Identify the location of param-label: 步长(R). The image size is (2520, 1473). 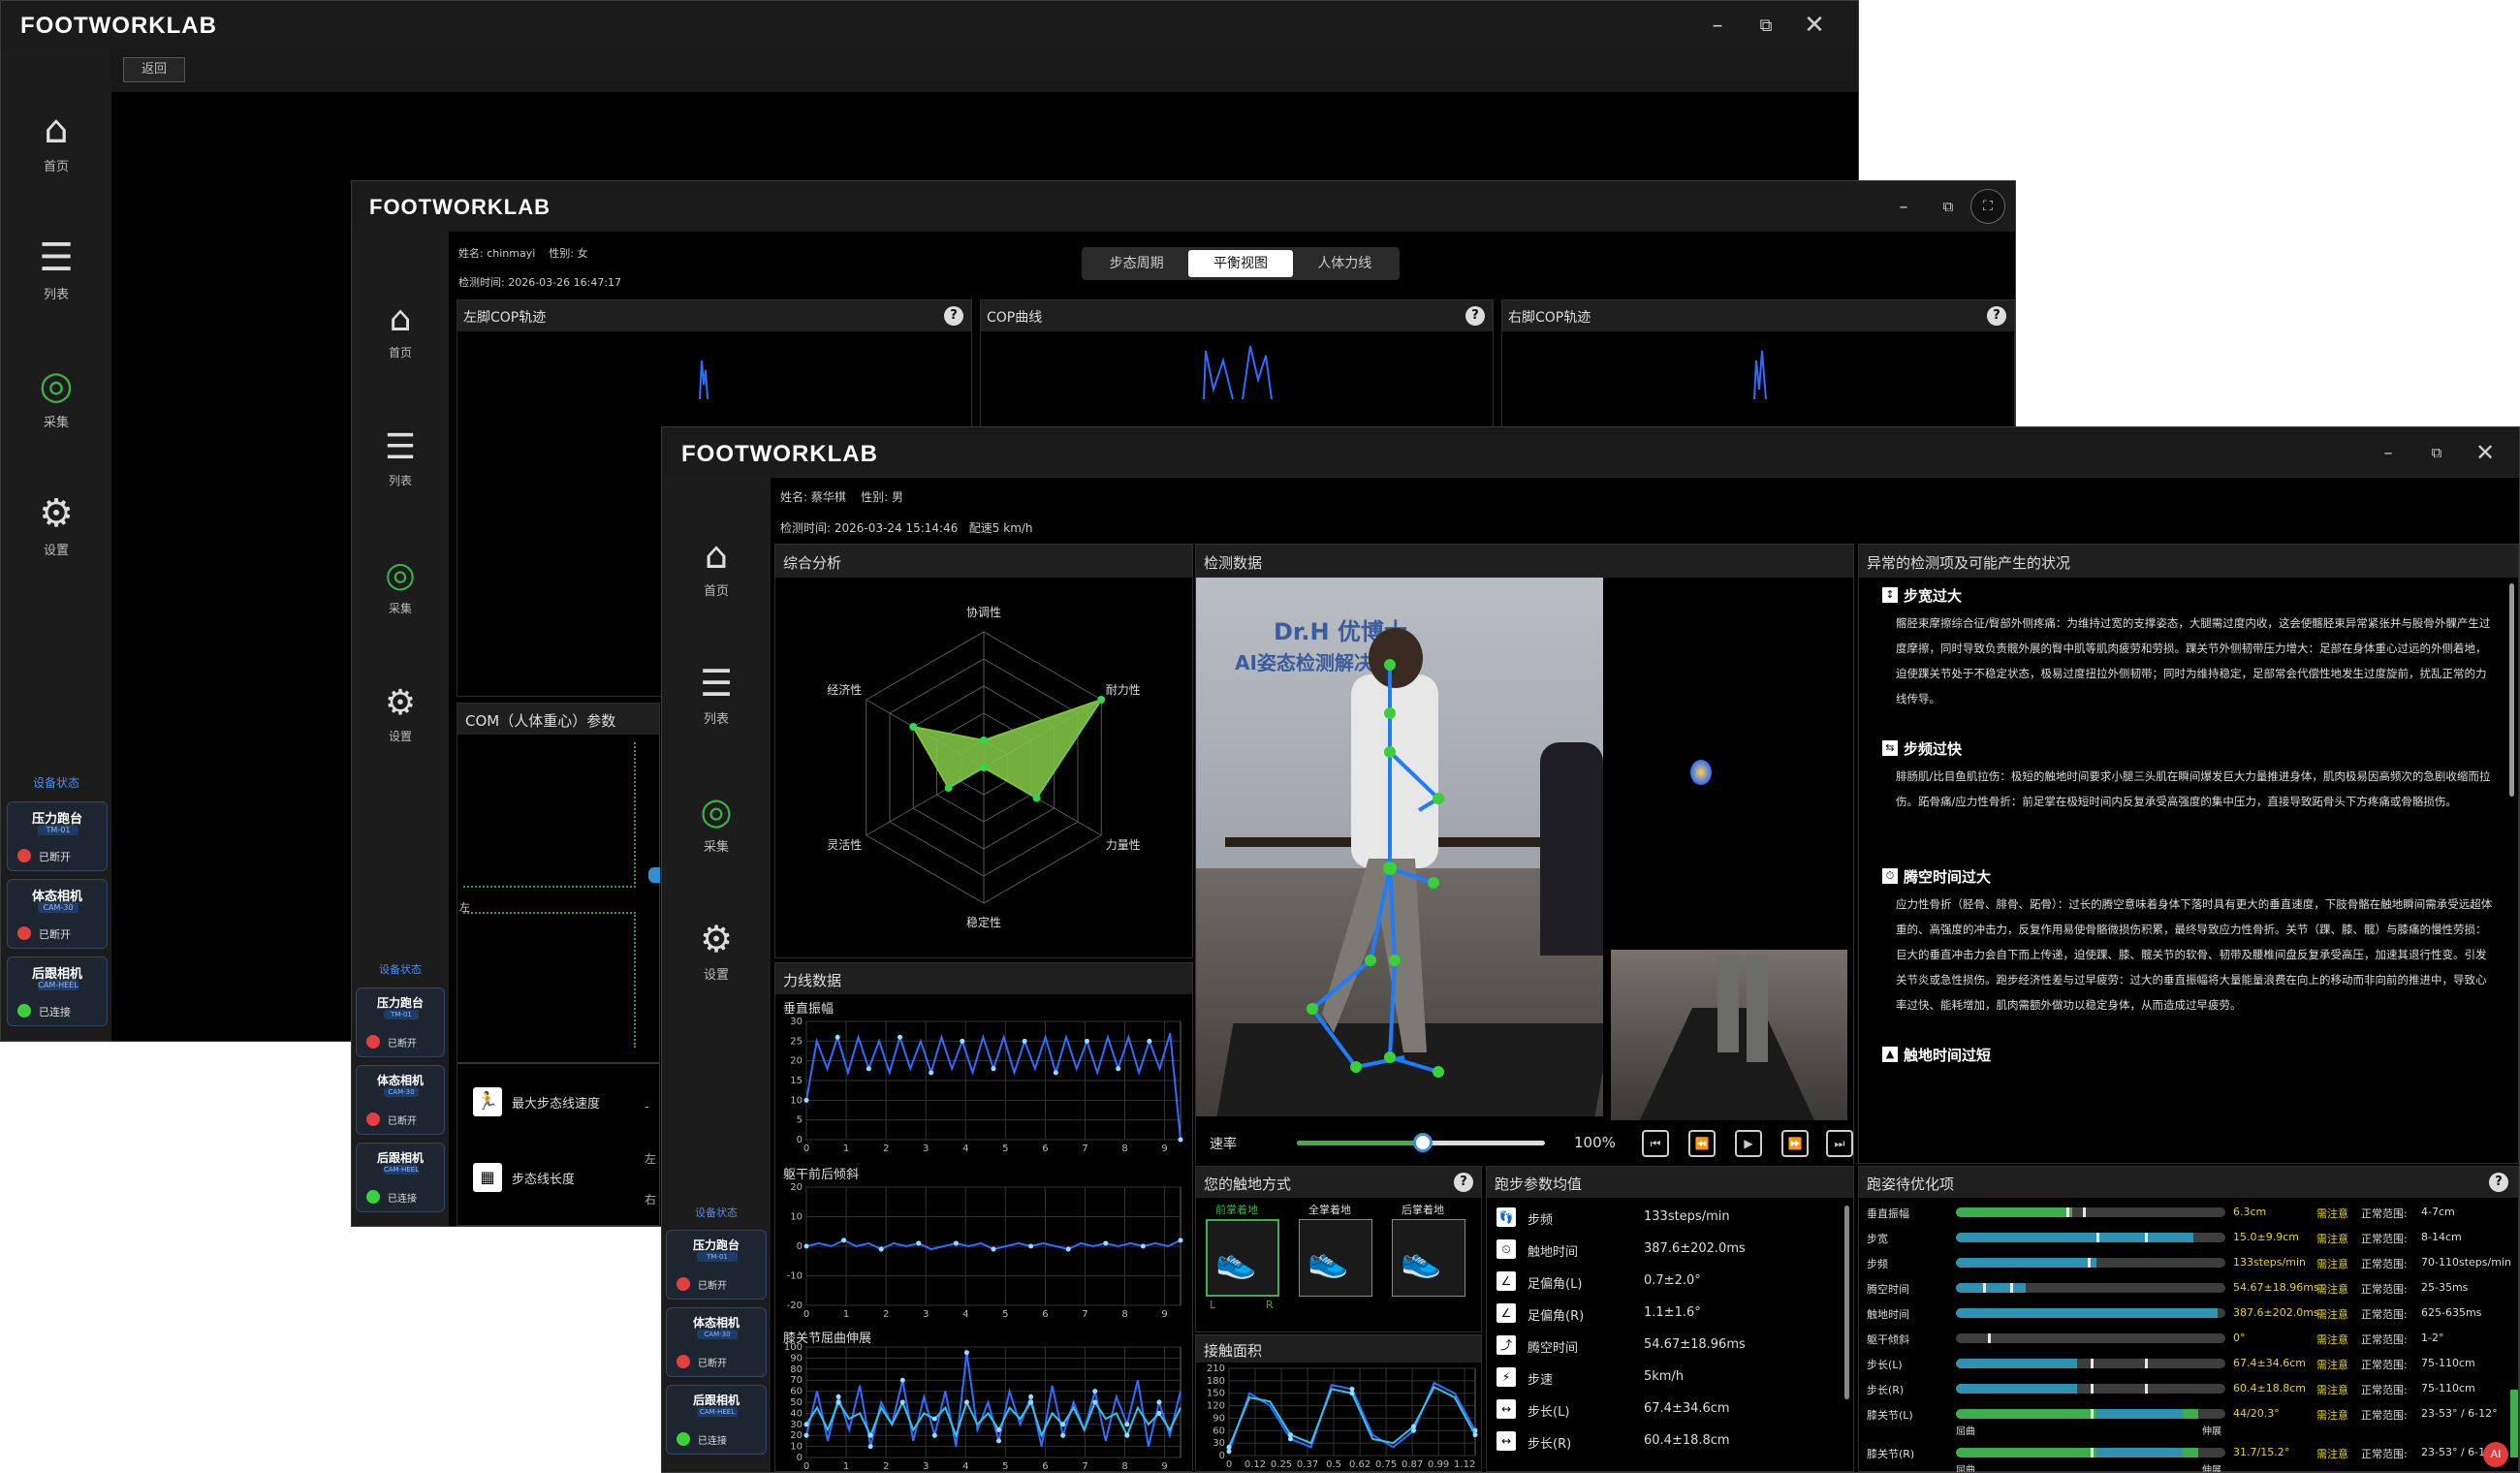
(1550, 1444).